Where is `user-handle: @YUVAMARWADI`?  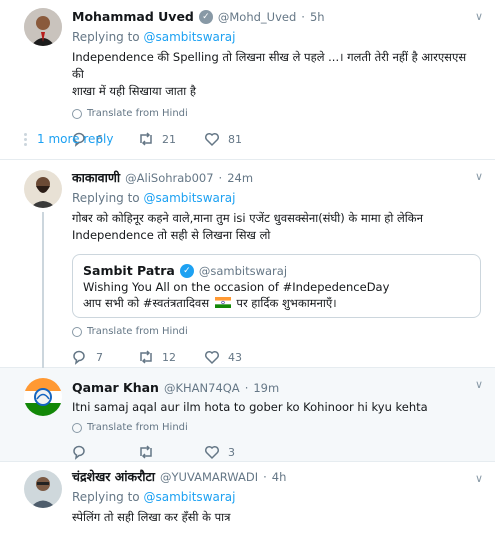
user-handle: @YUVAMARWADI is located at coordinates (209, 477).